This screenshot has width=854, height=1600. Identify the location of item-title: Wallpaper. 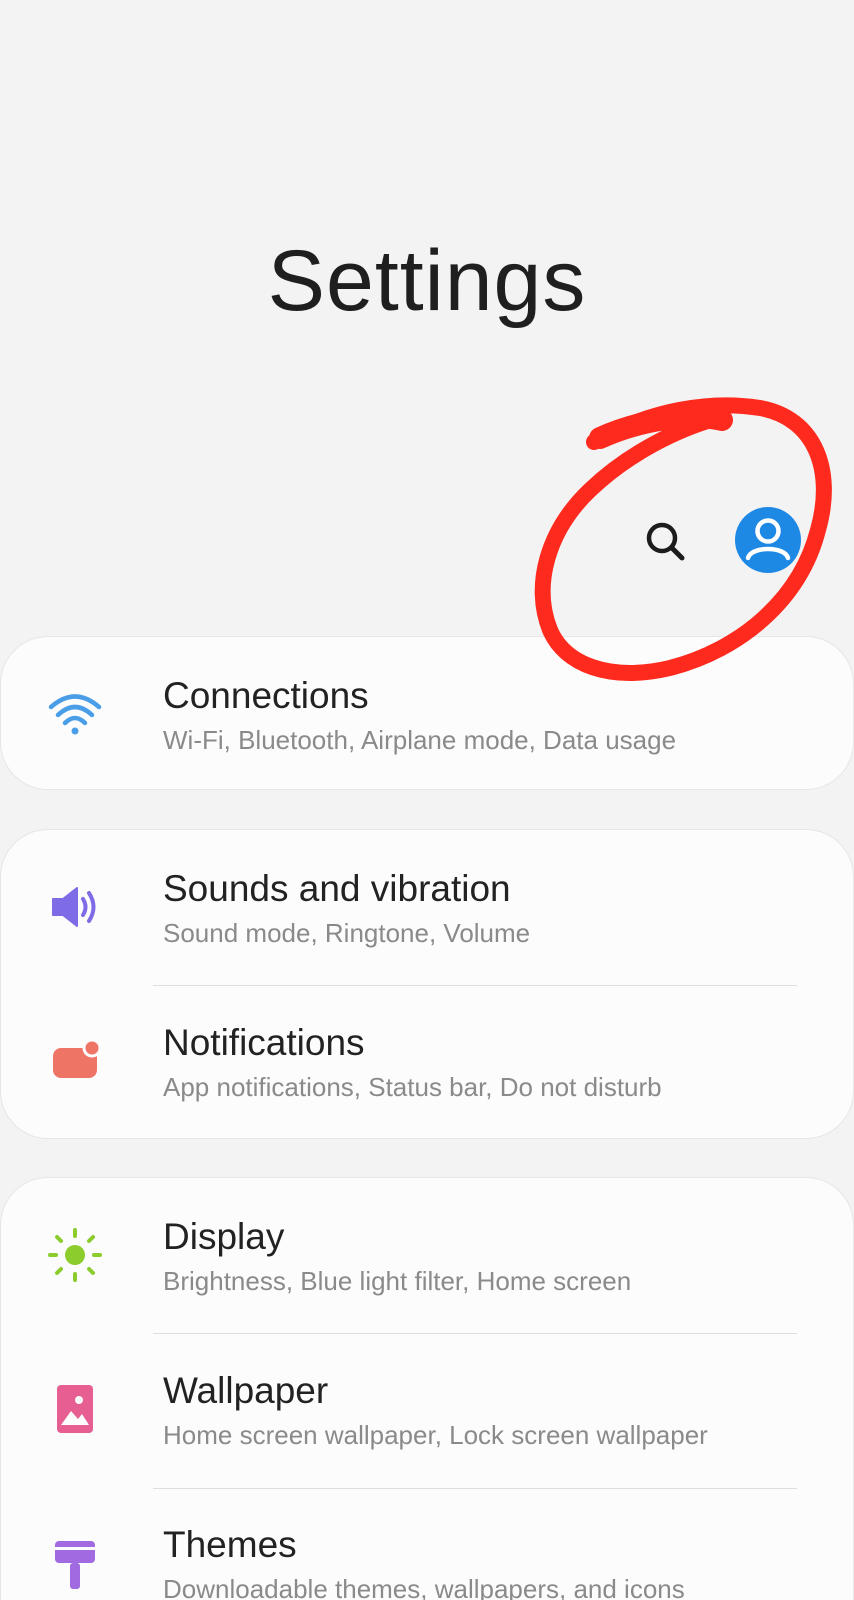
(246, 1390).